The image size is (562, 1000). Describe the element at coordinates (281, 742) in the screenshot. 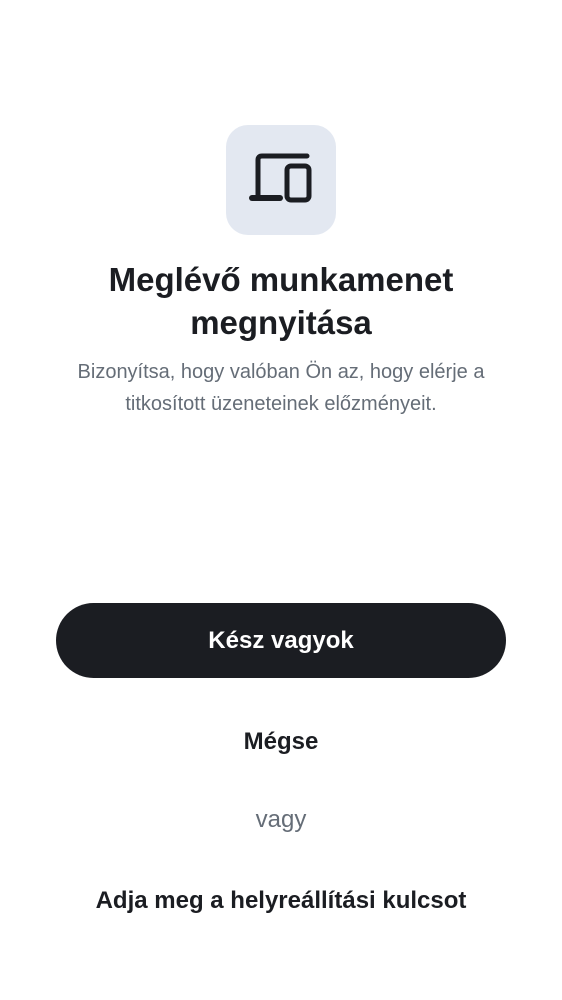

I see `cancel-button: Mégse` at that location.